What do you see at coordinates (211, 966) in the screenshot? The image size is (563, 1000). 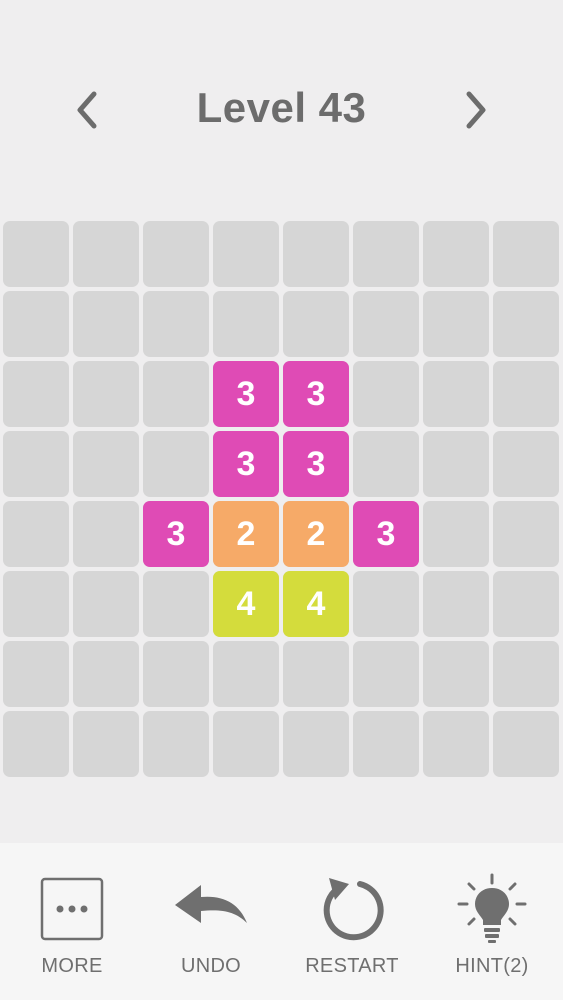 I see `undo-label: UNDO` at bounding box center [211, 966].